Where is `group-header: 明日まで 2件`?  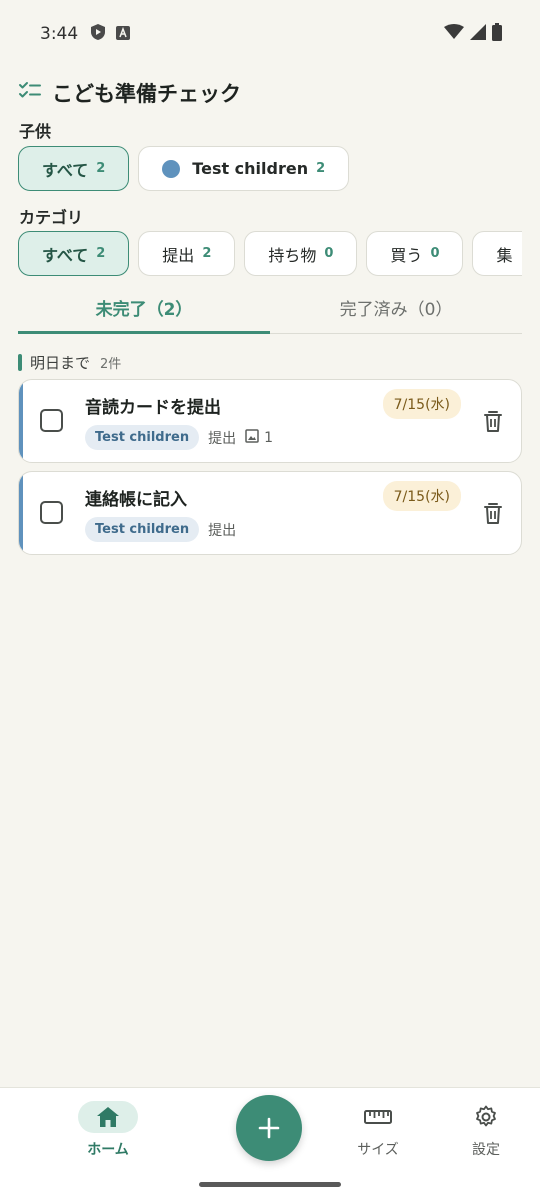
group-header: 明日まで 2件 is located at coordinates (69, 362).